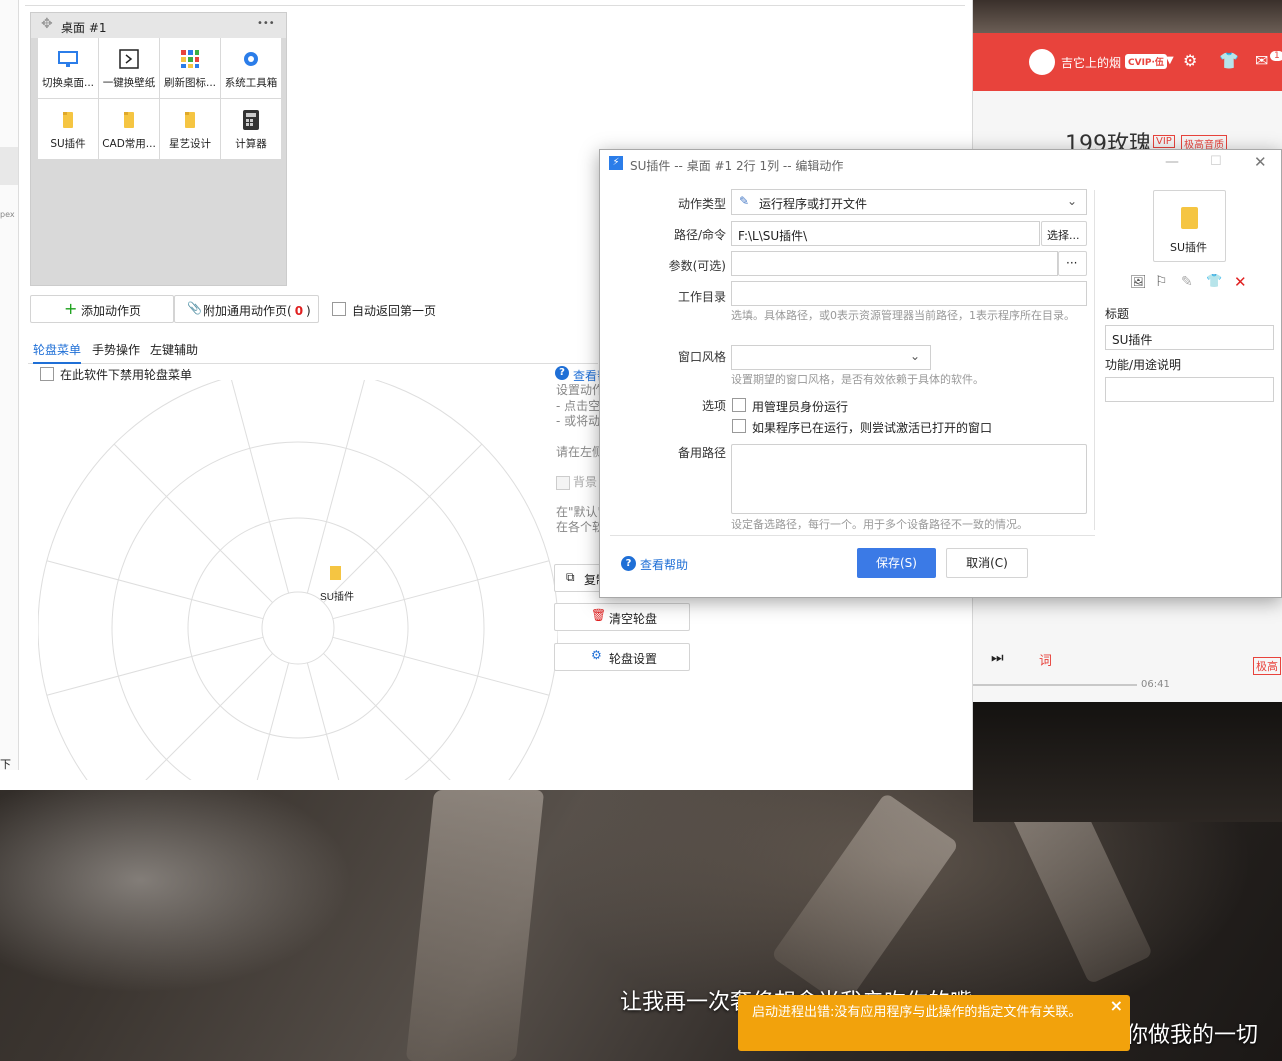 The height and width of the screenshot is (1061, 1282). Describe the element at coordinates (987, 563) in the screenshot. I see `cancel-button: 取消(C)` at that location.